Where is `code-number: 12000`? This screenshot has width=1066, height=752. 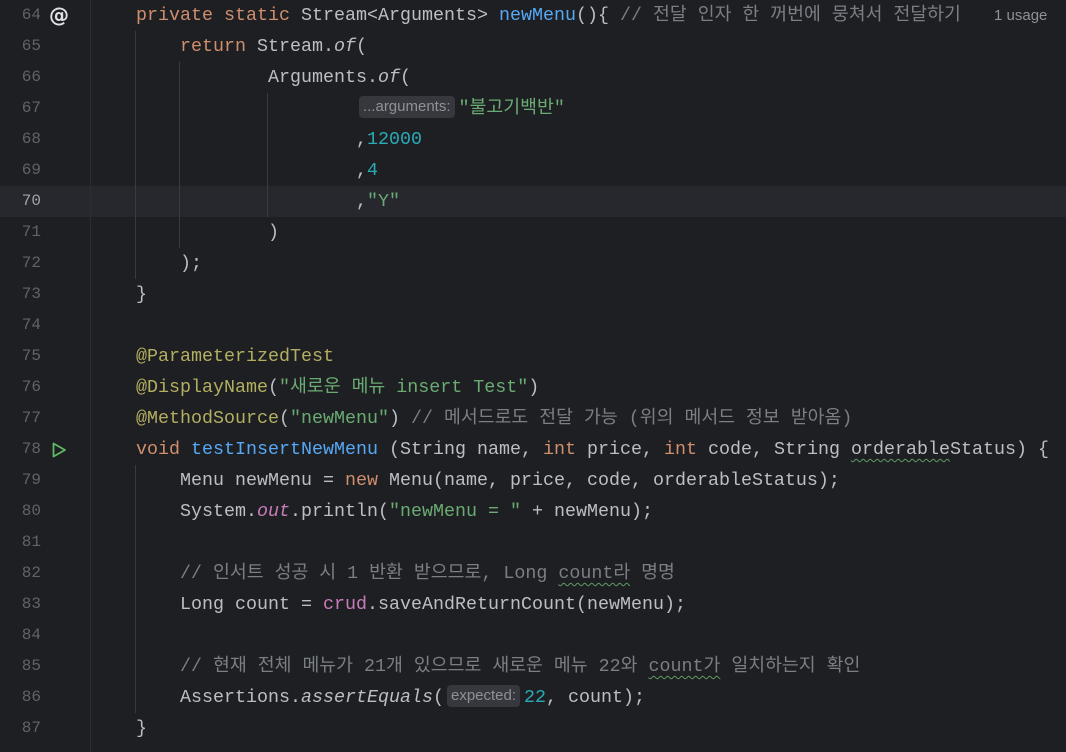 code-number: 12000 is located at coordinates (394, 139).